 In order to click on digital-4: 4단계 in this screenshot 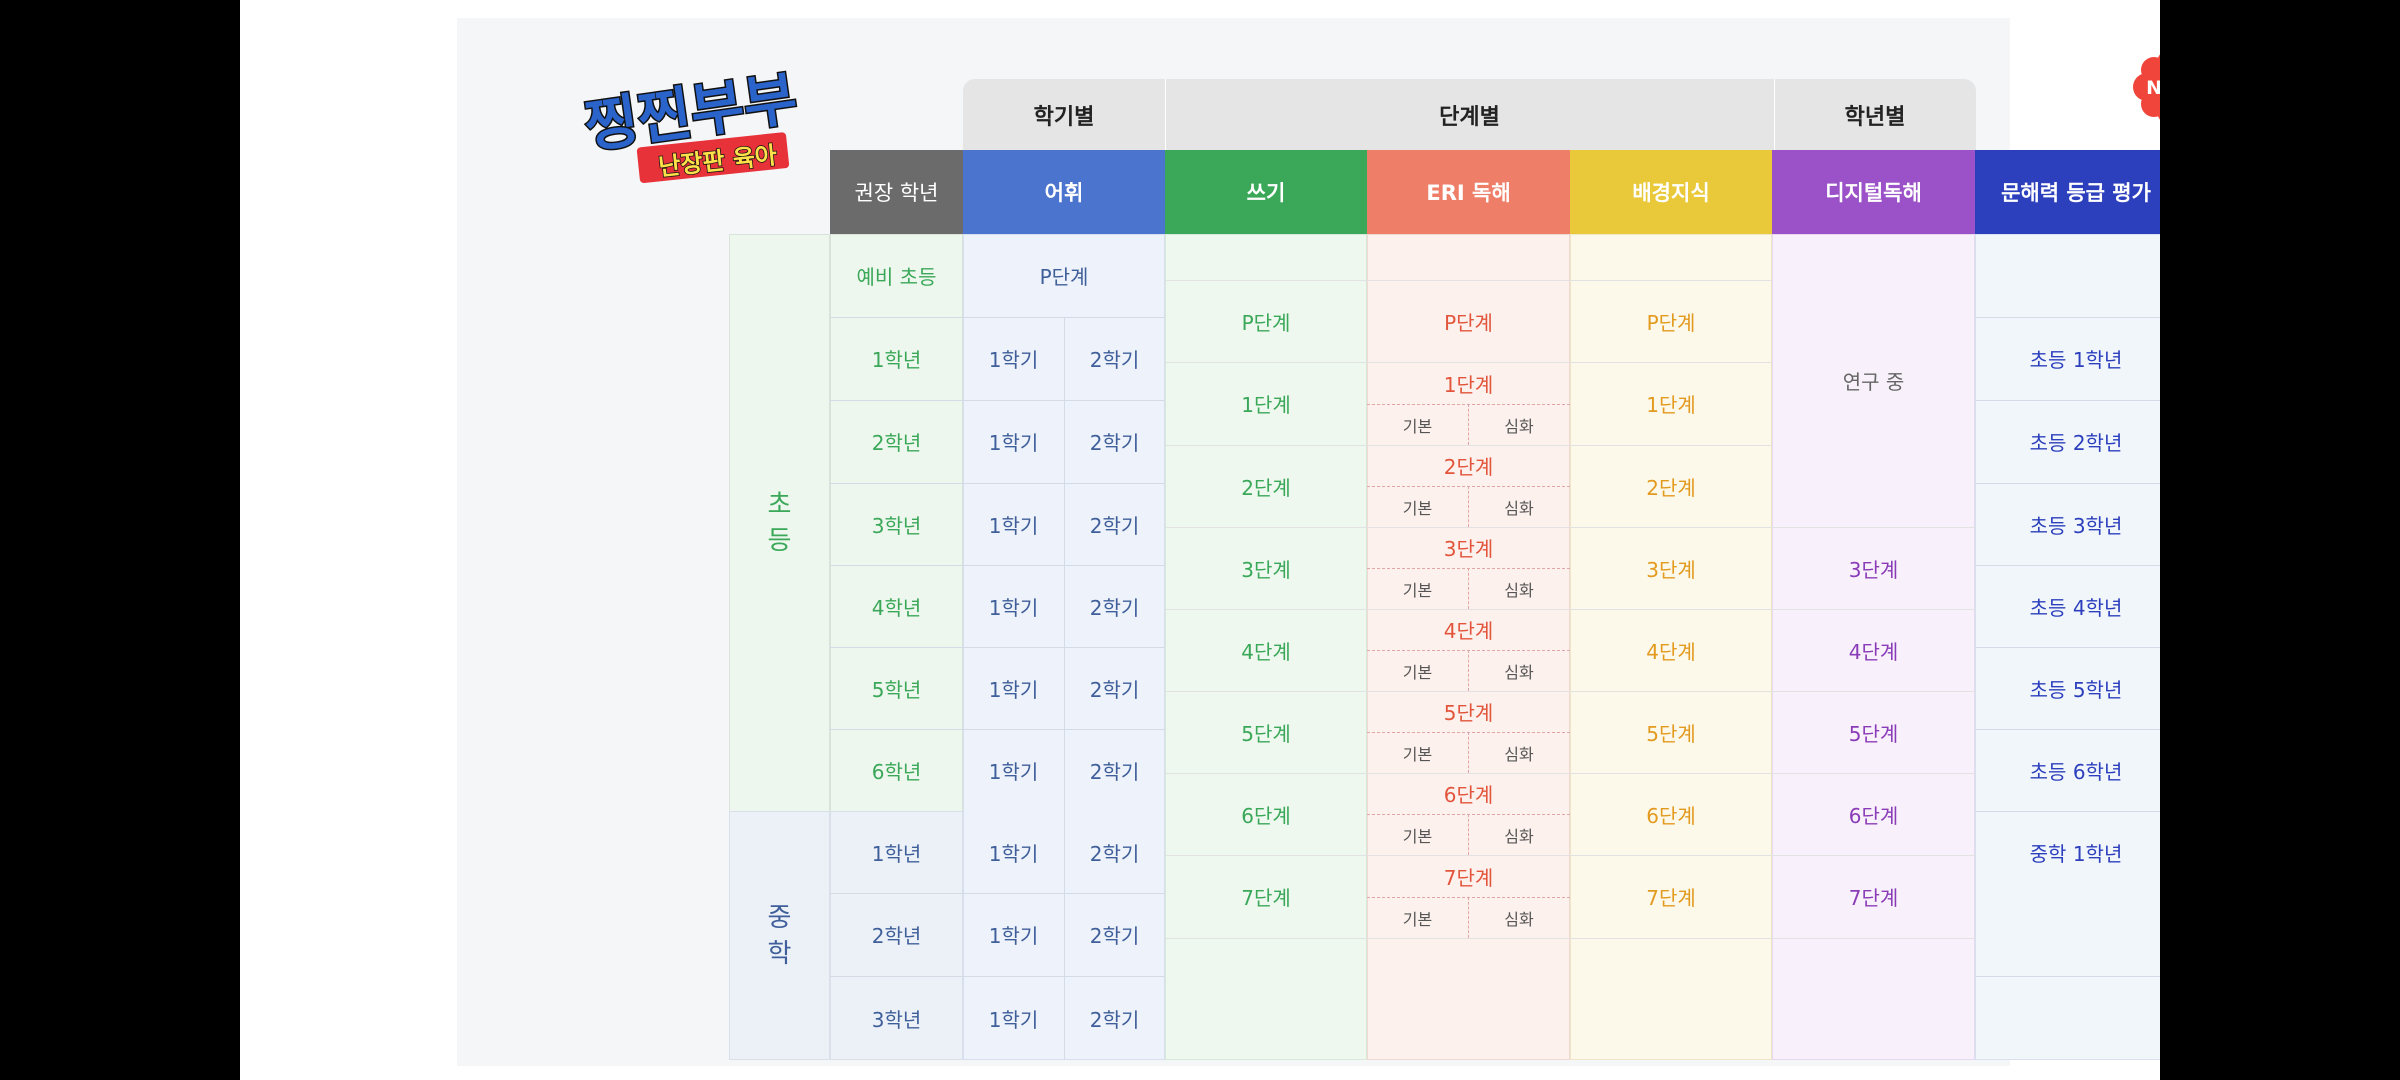, I will do `click(1873, 651)`.